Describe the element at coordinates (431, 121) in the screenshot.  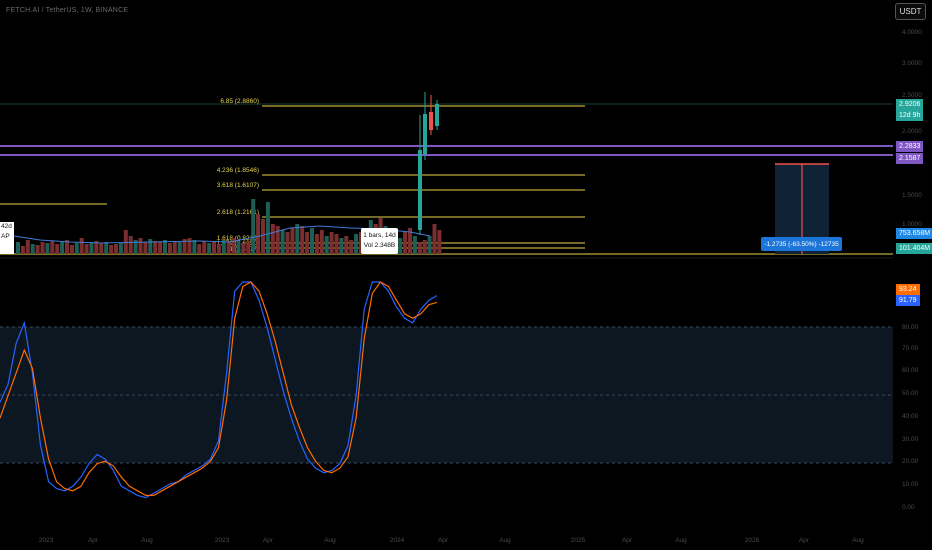
I see `candle-down` at that location.